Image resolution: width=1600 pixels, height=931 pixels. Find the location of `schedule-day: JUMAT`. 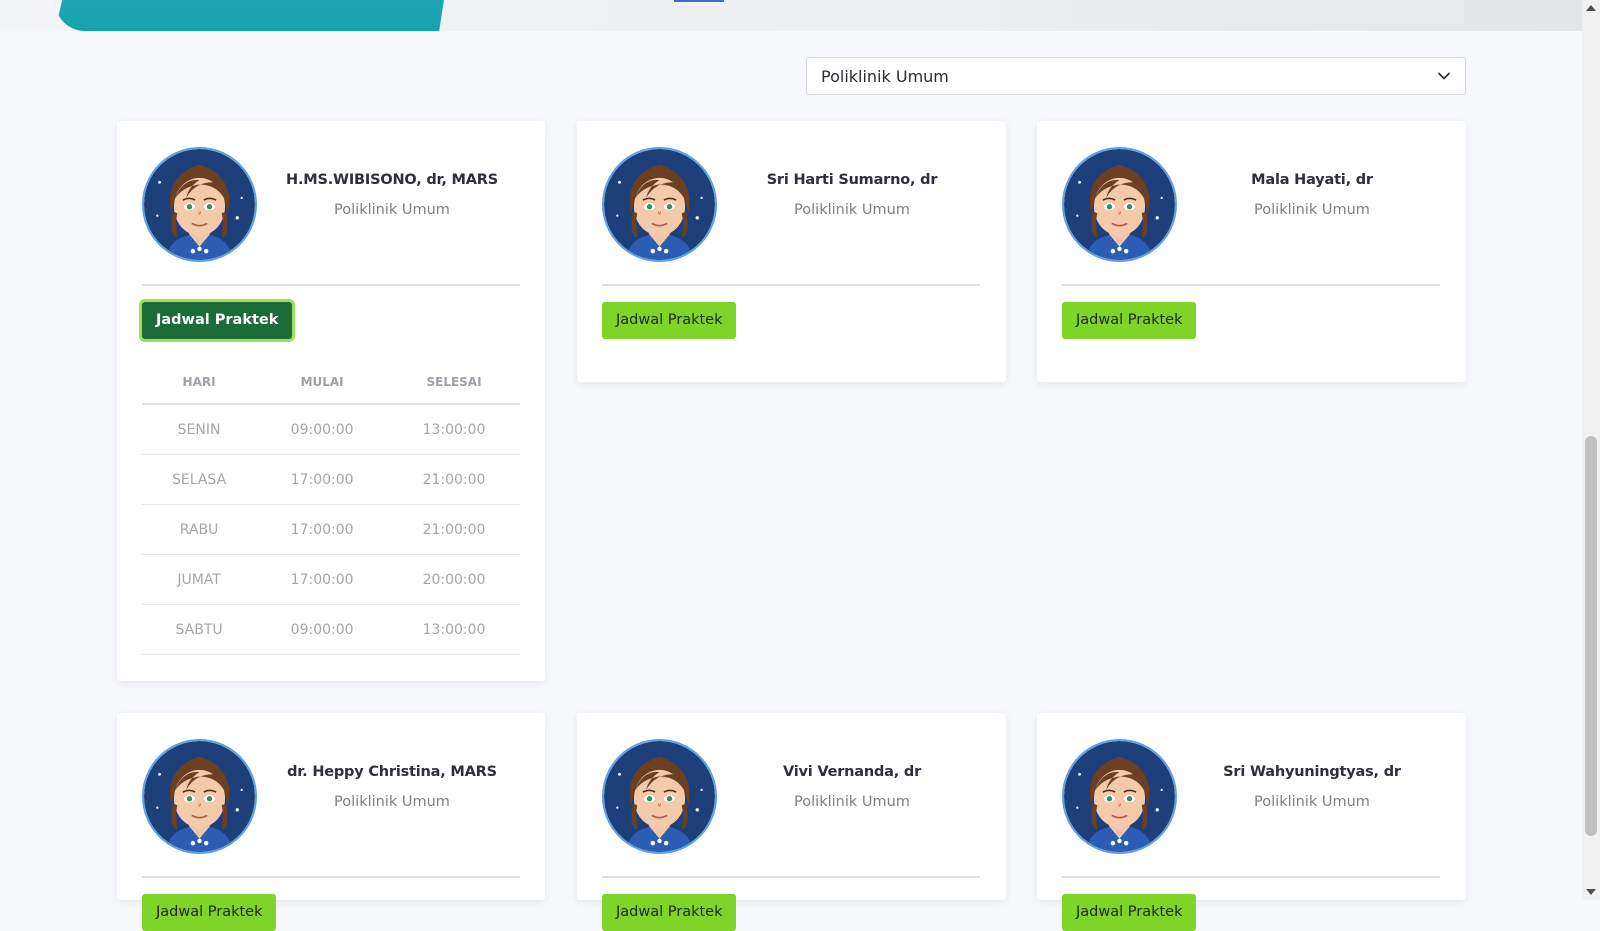

schedule-day: JUMAT is located at coordinates (199, 579).